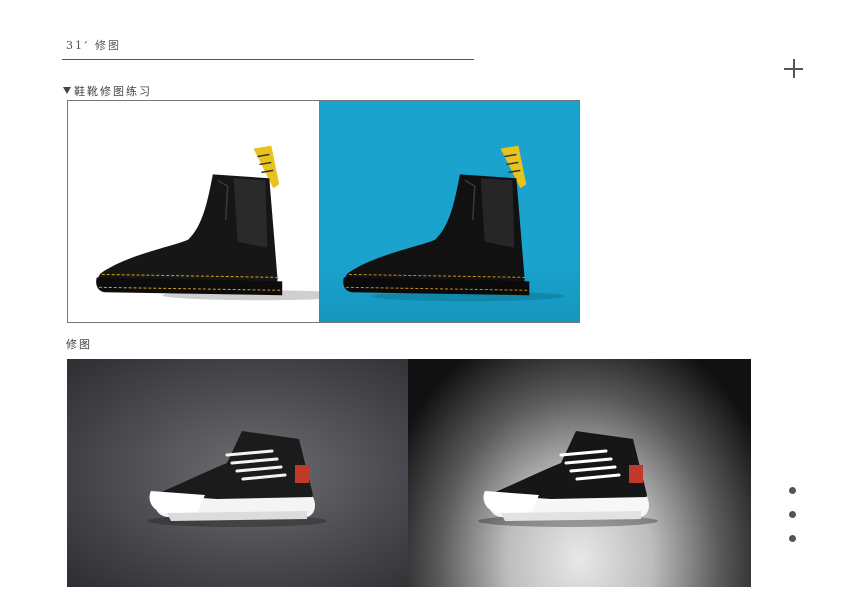 The image size is (849, 600). I want to click on page-title: 31’ 修图, so click(93, 45).